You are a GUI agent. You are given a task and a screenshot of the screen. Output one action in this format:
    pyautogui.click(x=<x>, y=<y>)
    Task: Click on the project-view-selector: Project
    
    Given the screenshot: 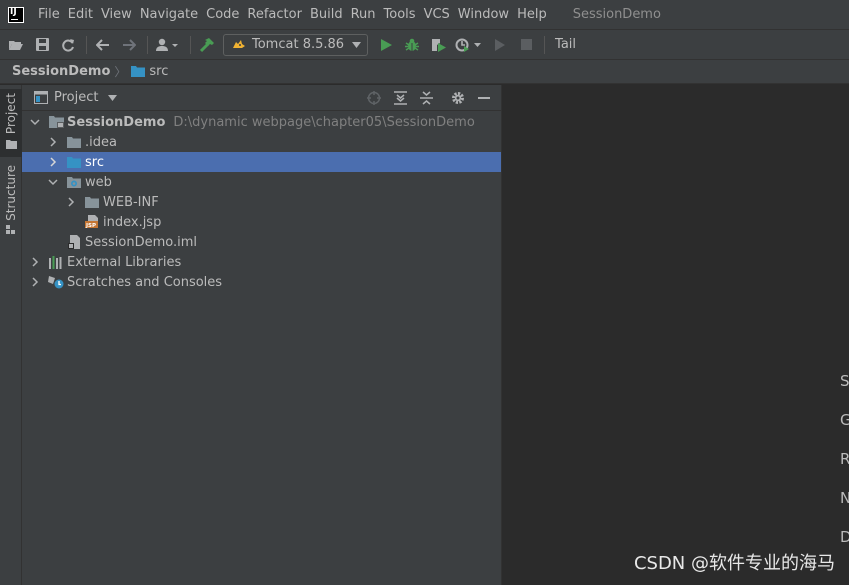 What is the action you would take?
    pyautogui.click(x=76, y=97)
    